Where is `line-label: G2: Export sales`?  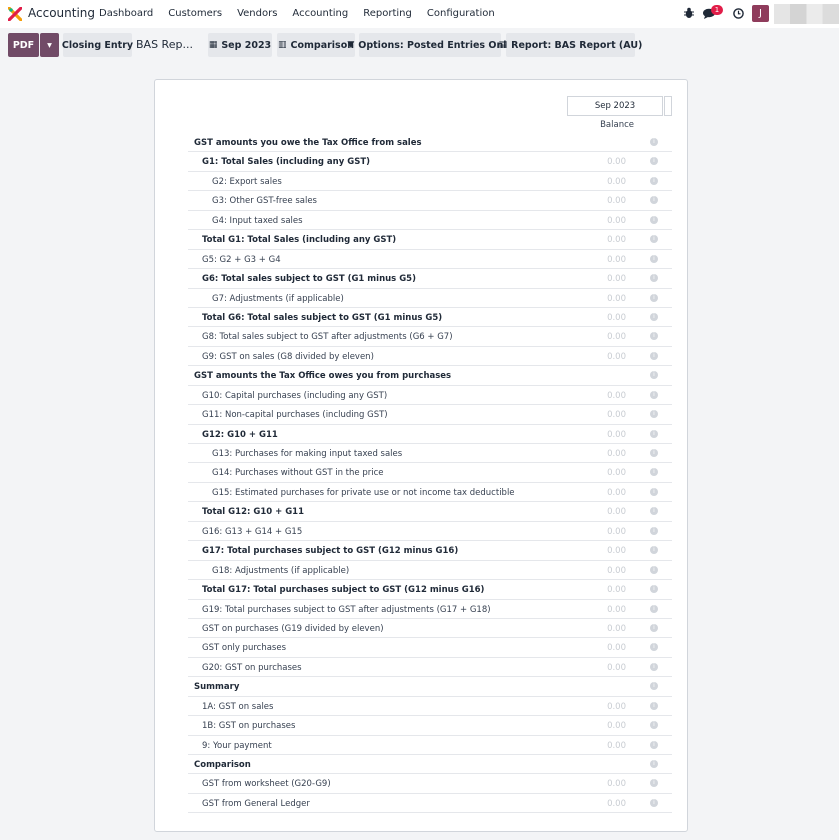
line-label: G2: Export sales is located at coordinates (247, 182).